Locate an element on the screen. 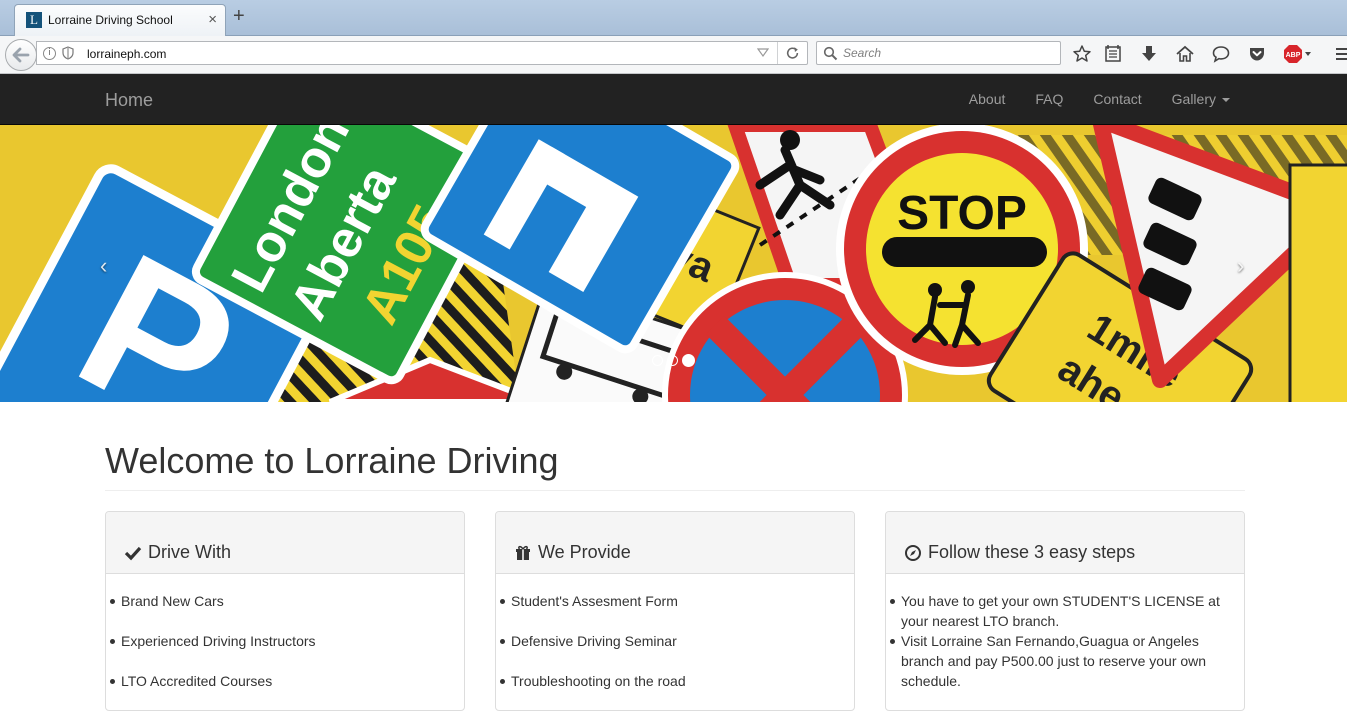 This screenshot has width=1347, height=711. address-bar: i lorraineph.com is located at coordinates (422, 53).